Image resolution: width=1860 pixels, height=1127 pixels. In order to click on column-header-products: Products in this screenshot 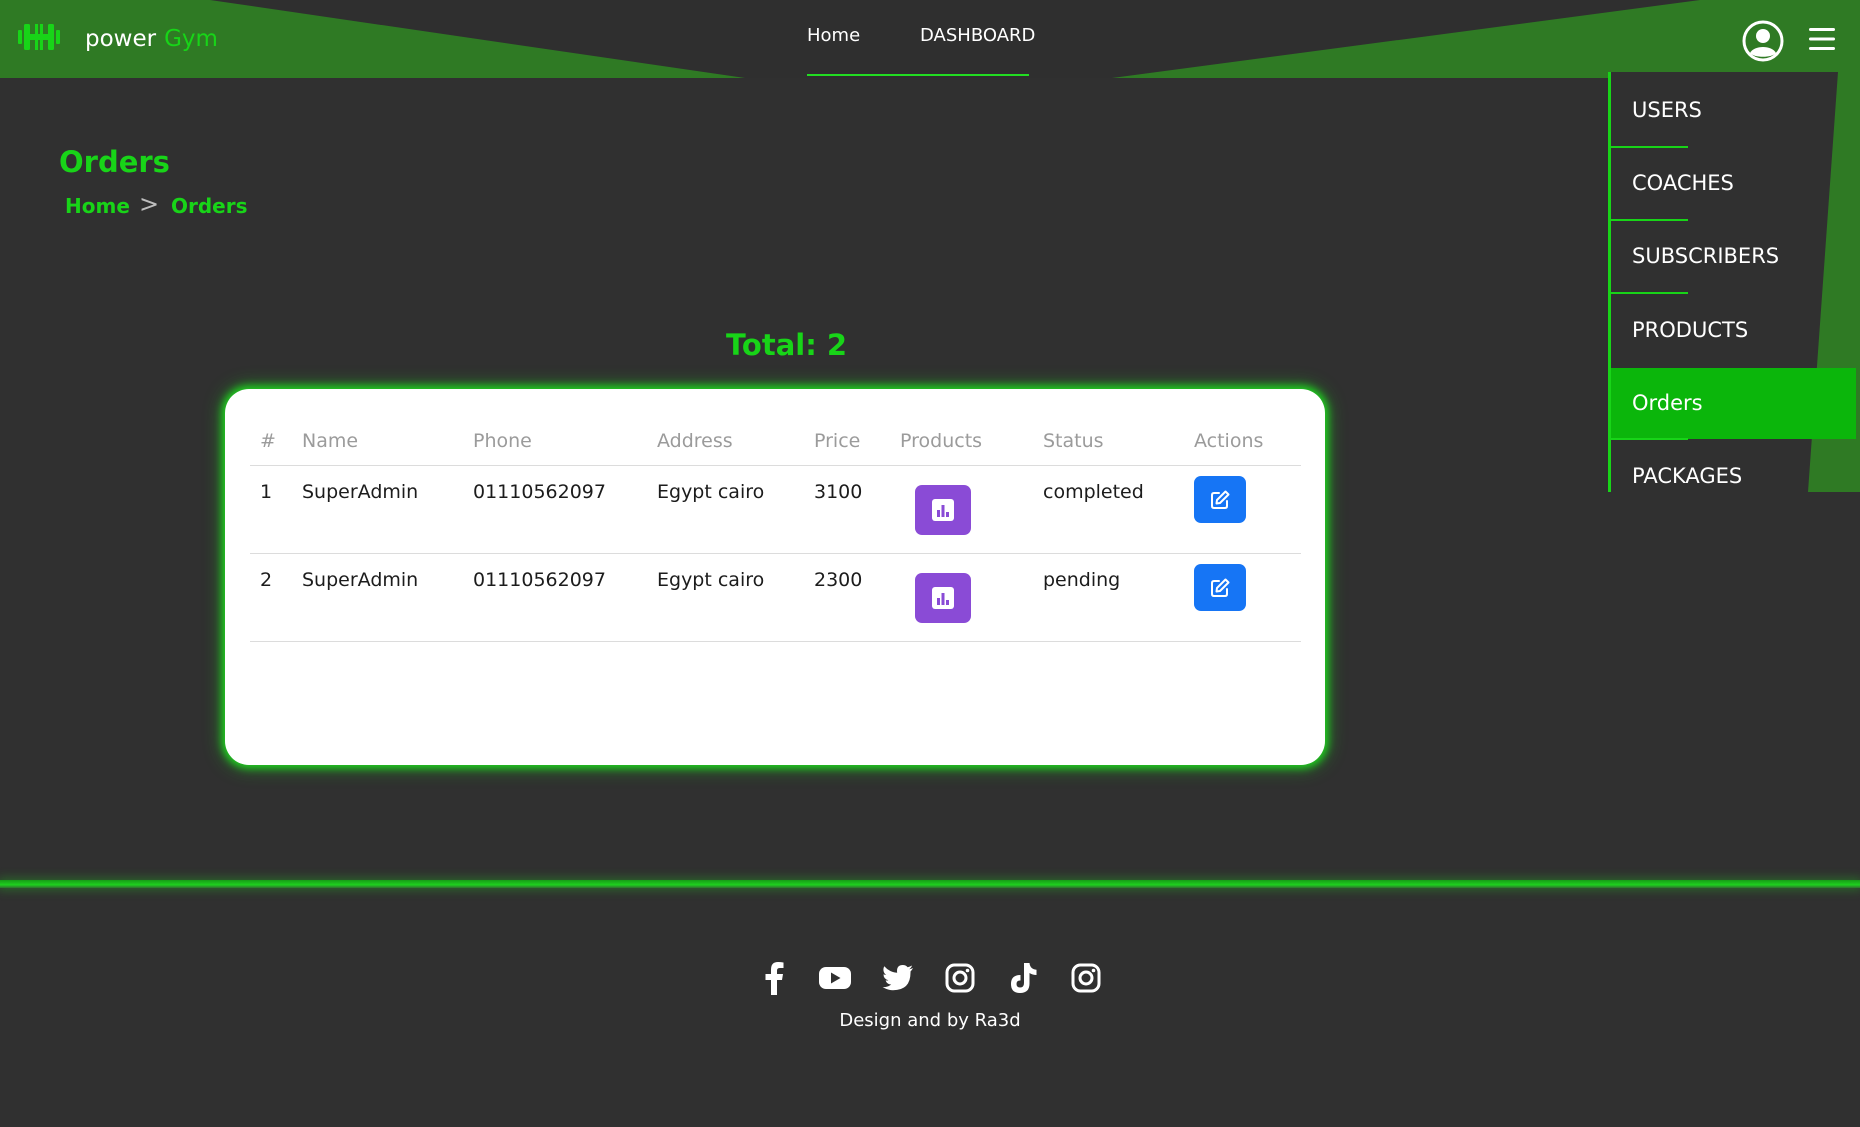, I will do `click(941, 441)`.